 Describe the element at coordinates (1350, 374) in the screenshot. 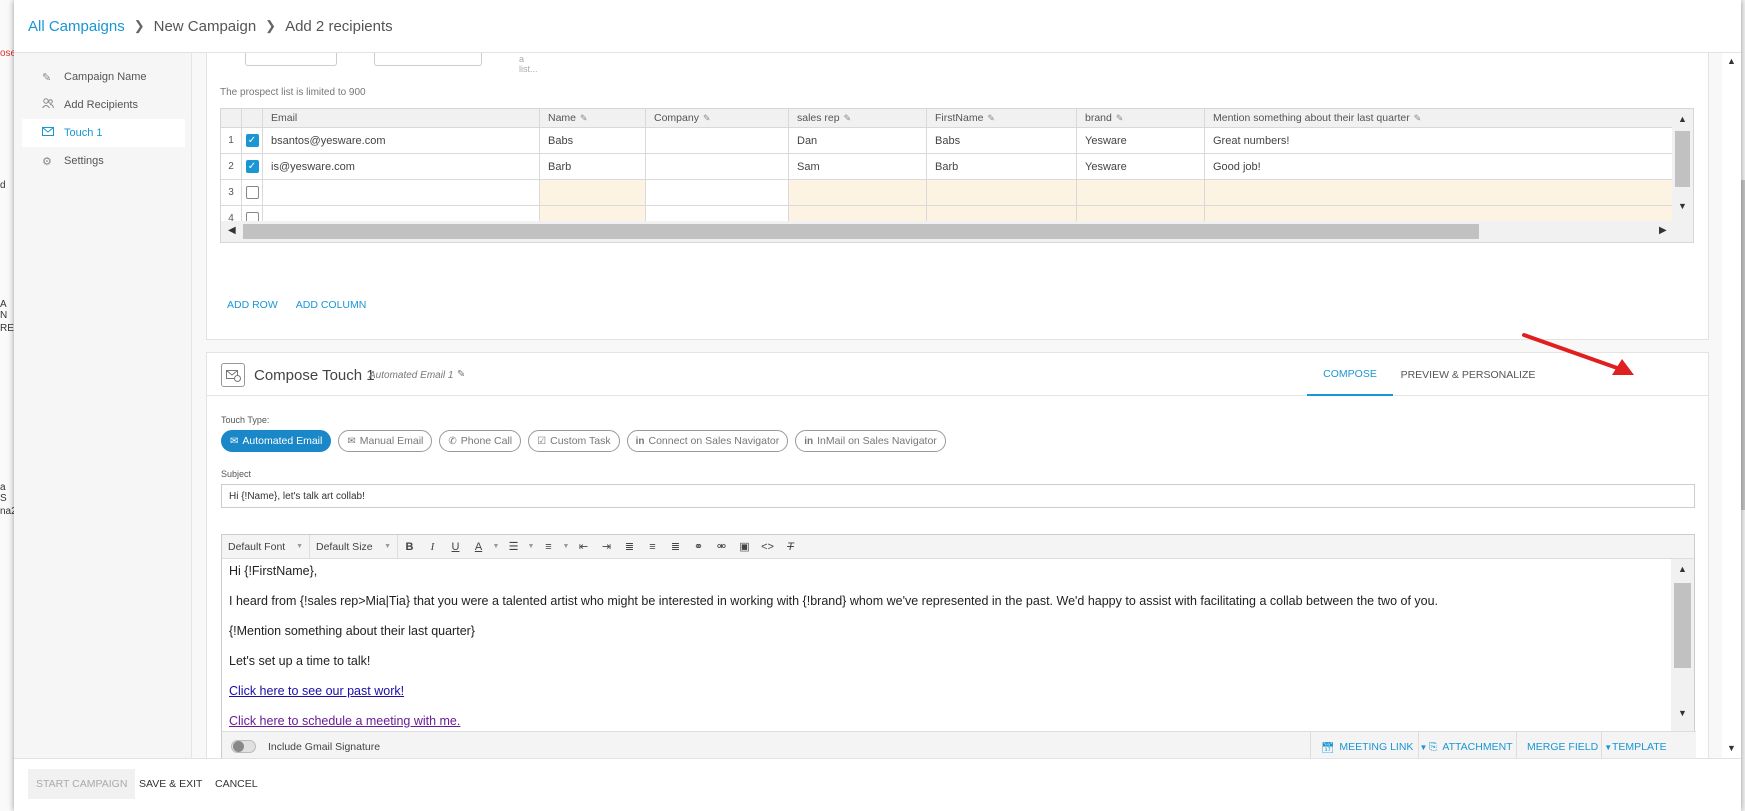

I see `tab-compose: COMPOSE` at that location.